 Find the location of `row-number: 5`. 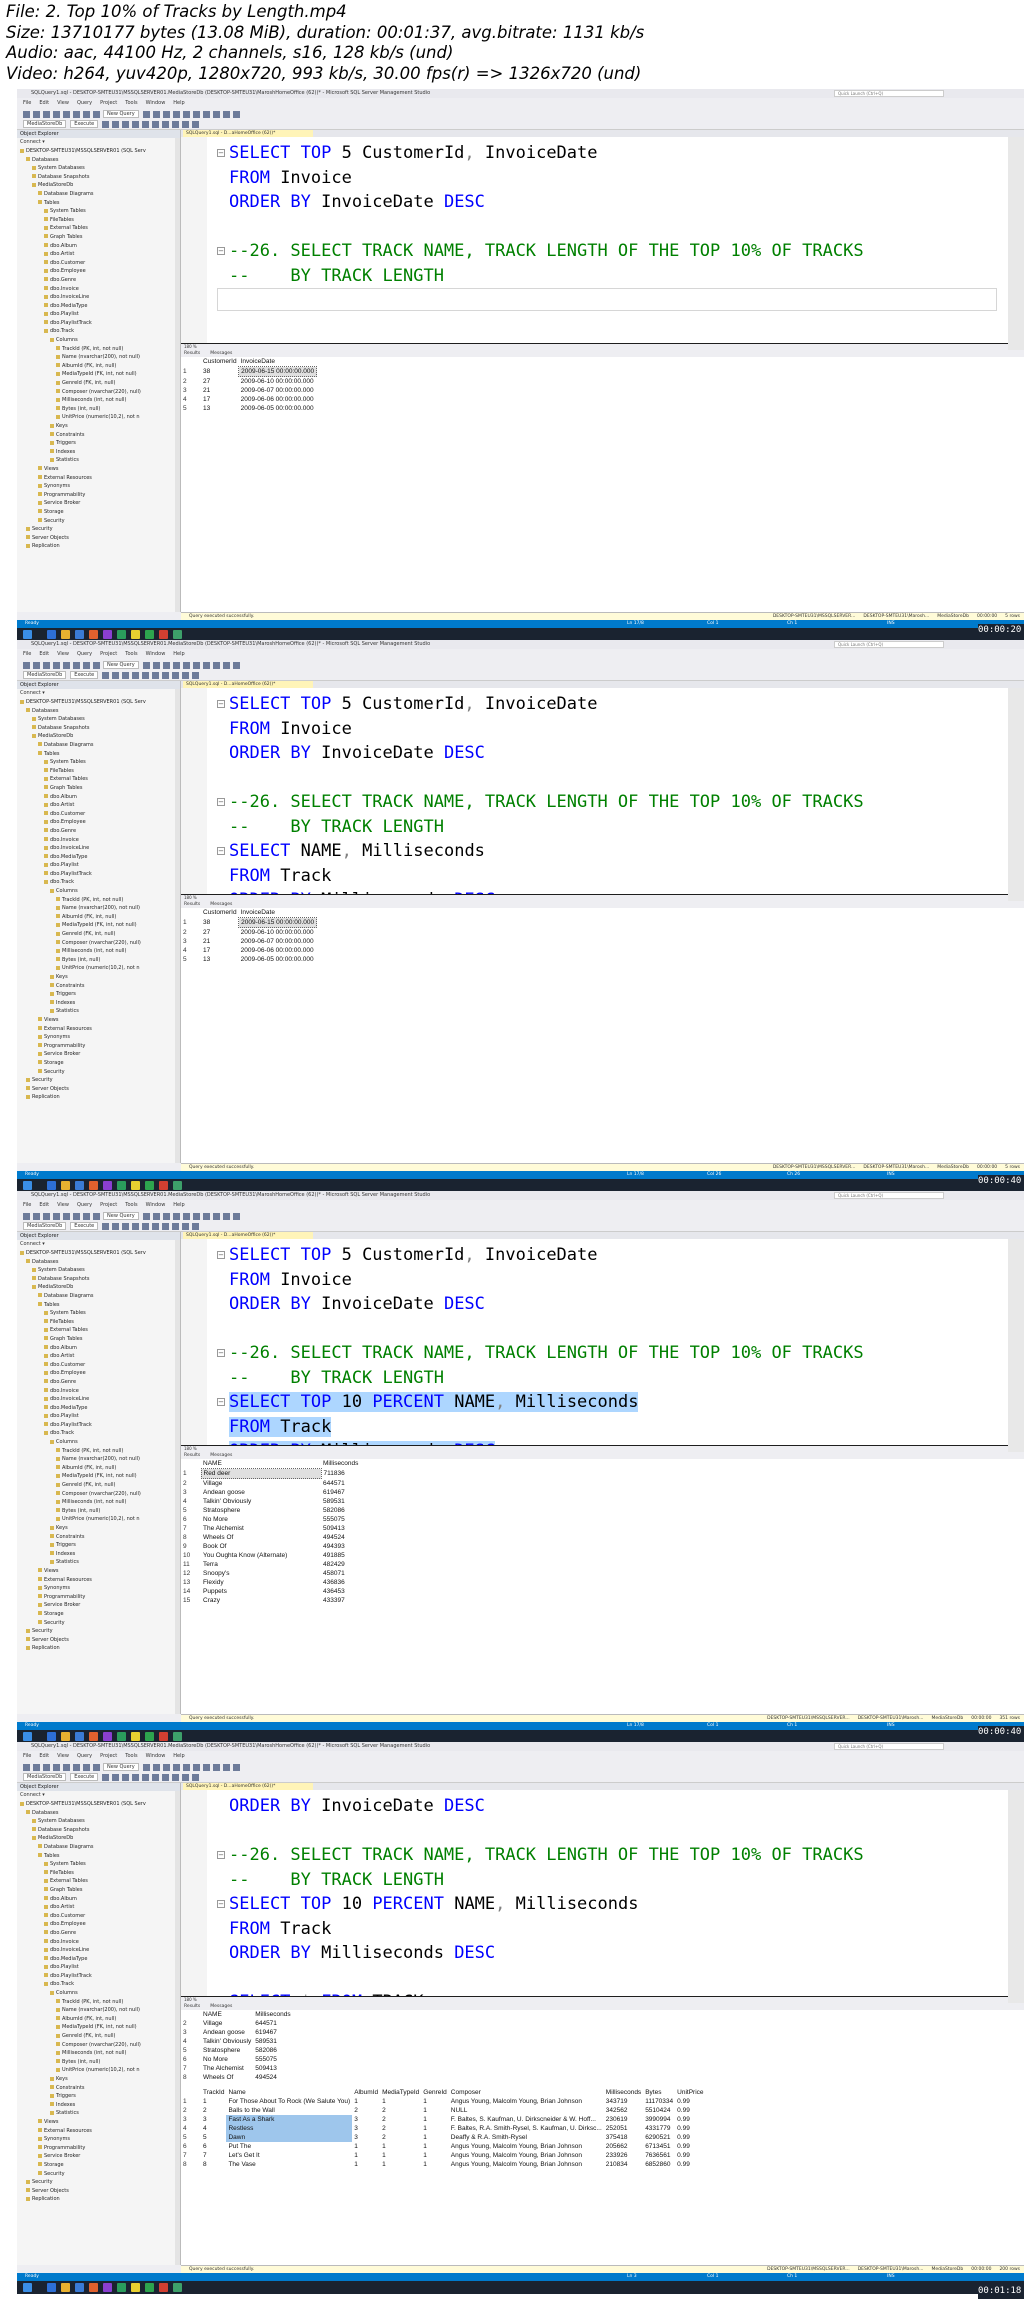

row-number: 5 is located at coordinates (191, 2050).